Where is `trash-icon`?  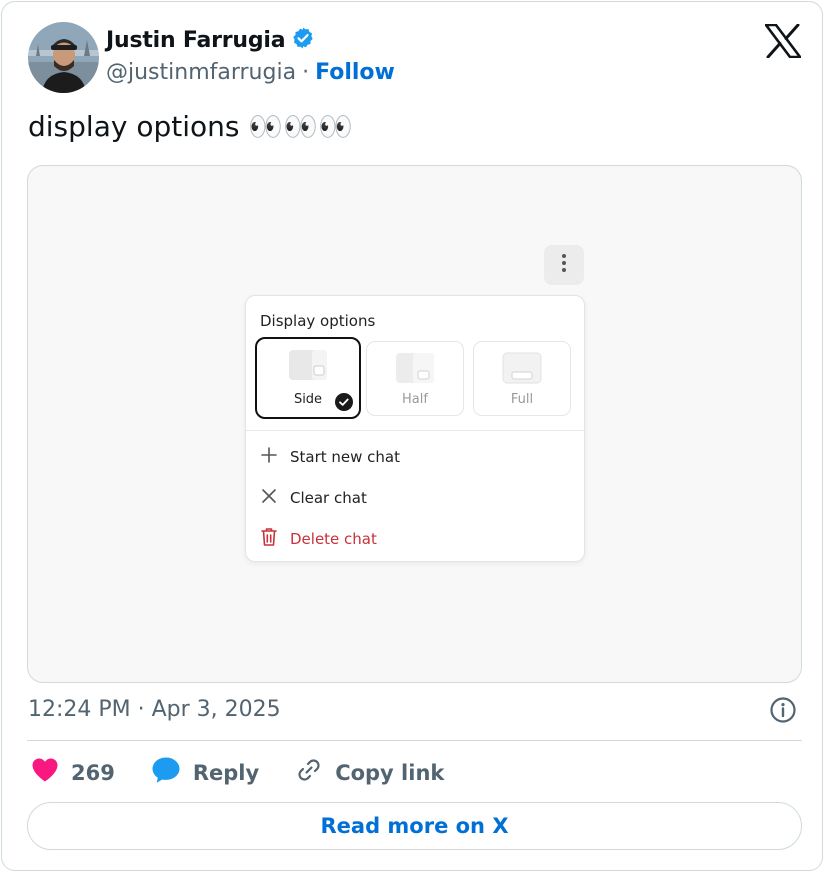 trash-icon is located at coordinates (269, 539).